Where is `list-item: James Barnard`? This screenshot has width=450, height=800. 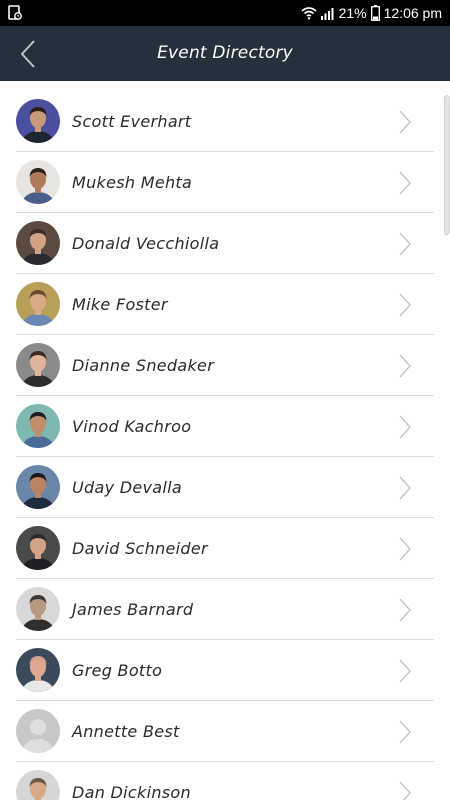 list-item: James Barnard is located at coordinates (225, 609).